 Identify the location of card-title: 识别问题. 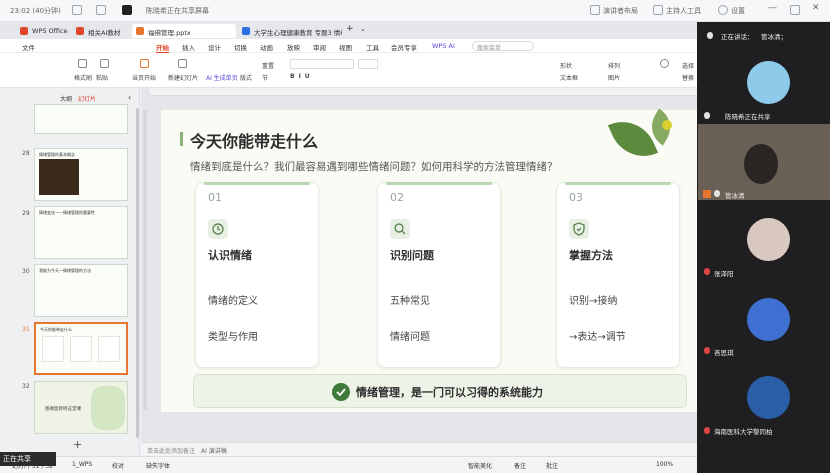
(412, 255).